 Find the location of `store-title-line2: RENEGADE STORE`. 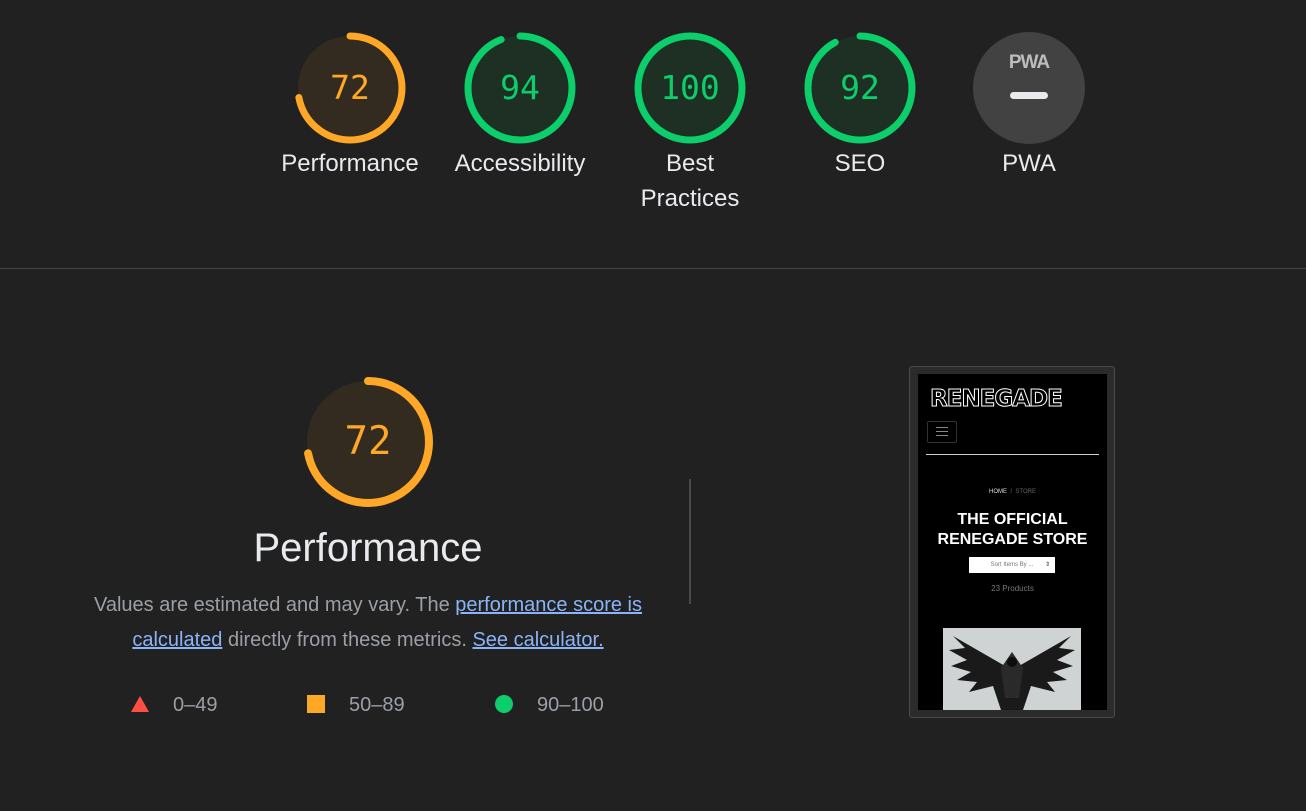

store-title-line2: RENEGADE STORE is located at coordinates (1012, 539).